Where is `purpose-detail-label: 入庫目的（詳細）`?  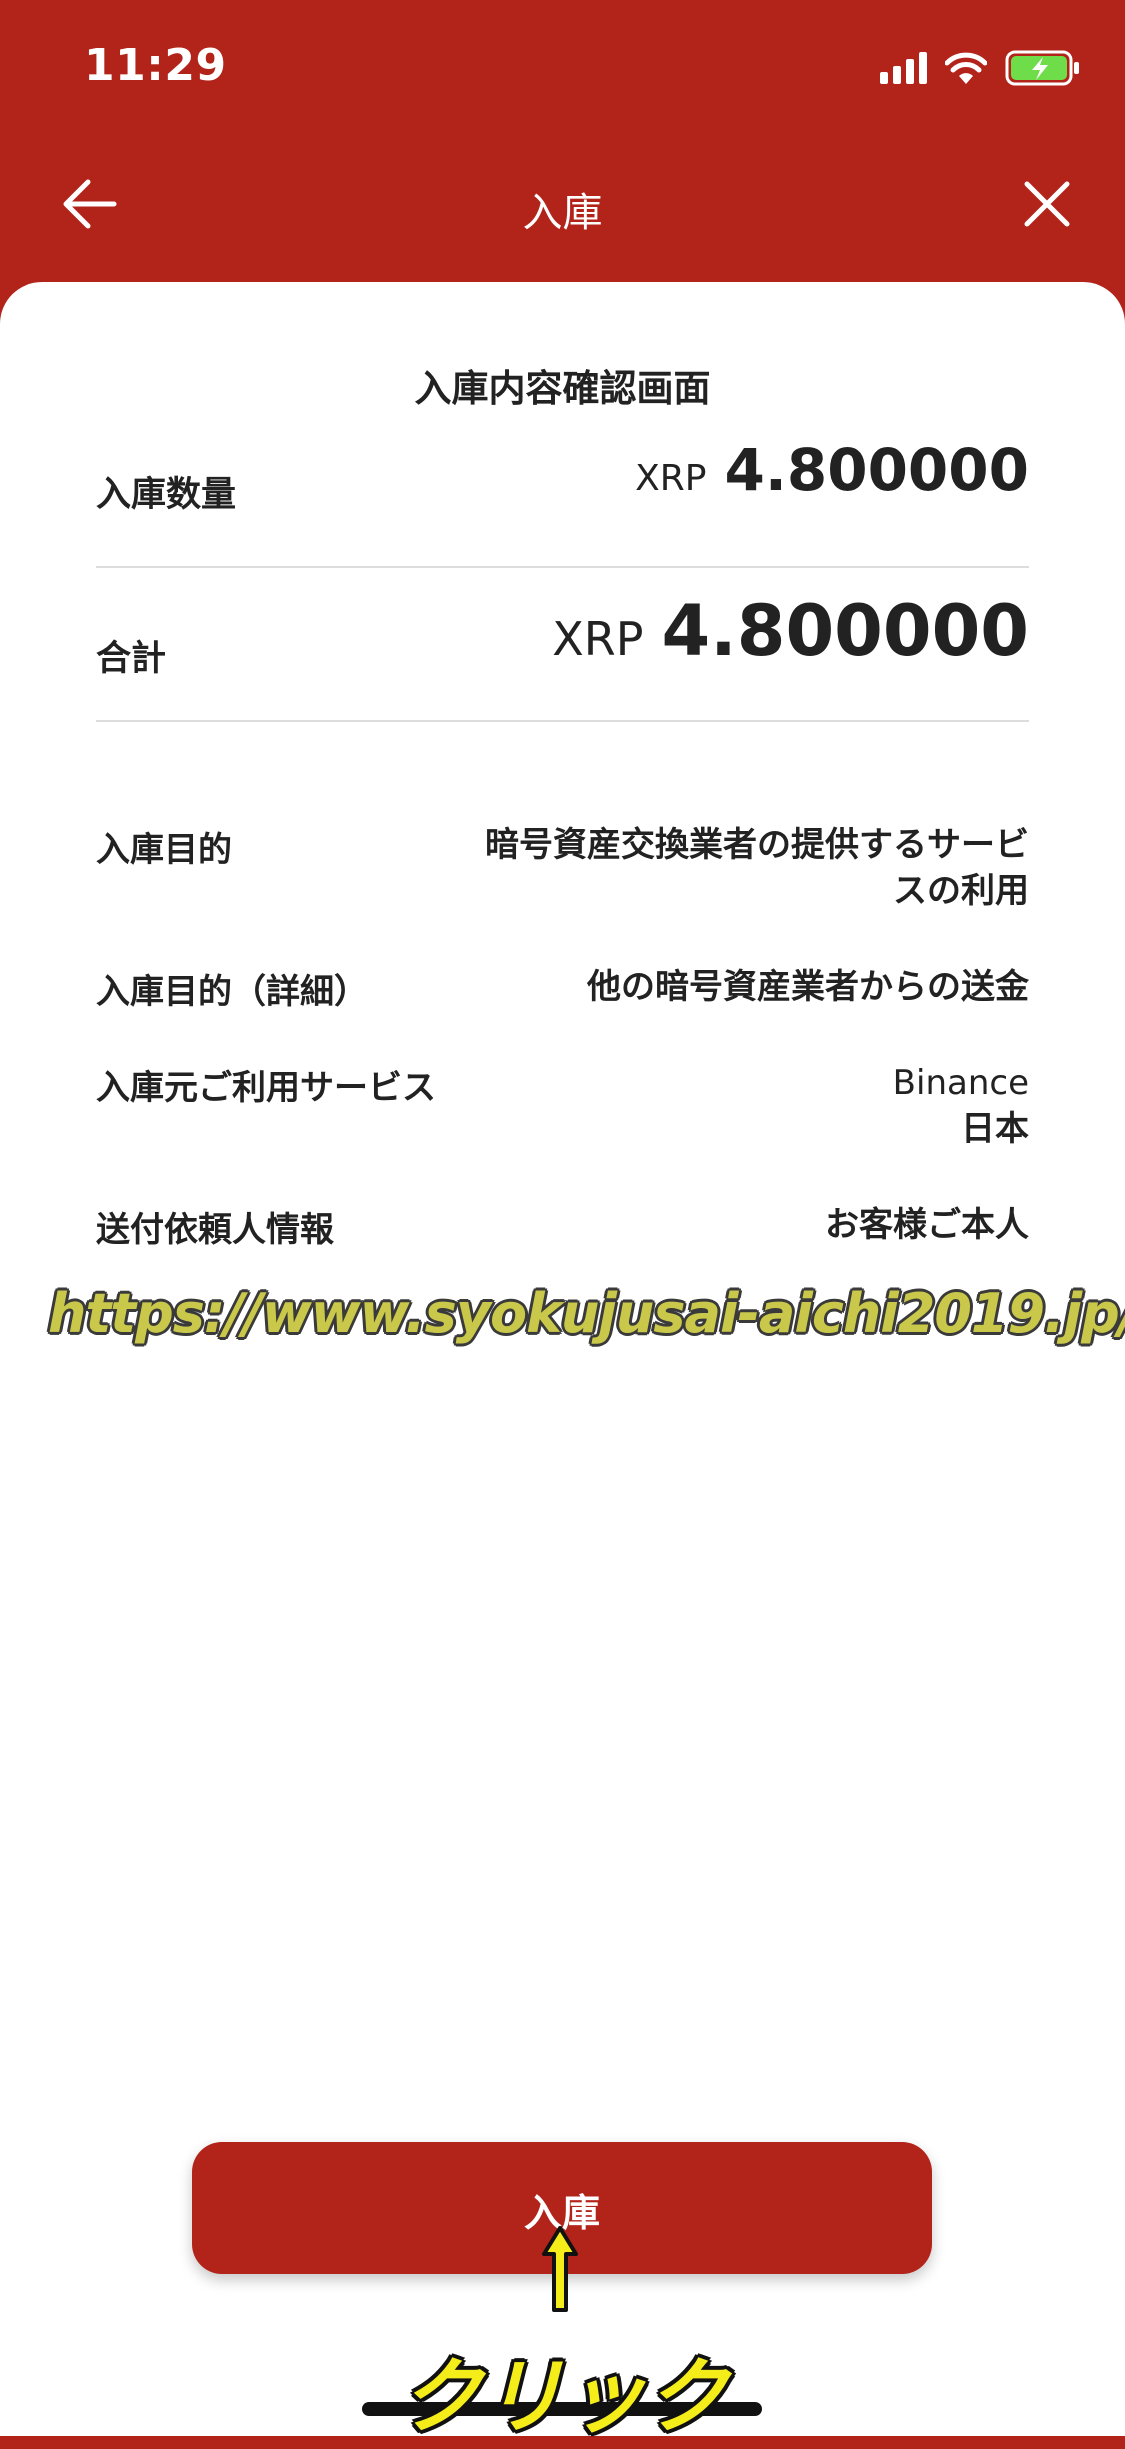 purpose-detail-label: 入庫目的（詳細） is located at coordinates (232, 992).